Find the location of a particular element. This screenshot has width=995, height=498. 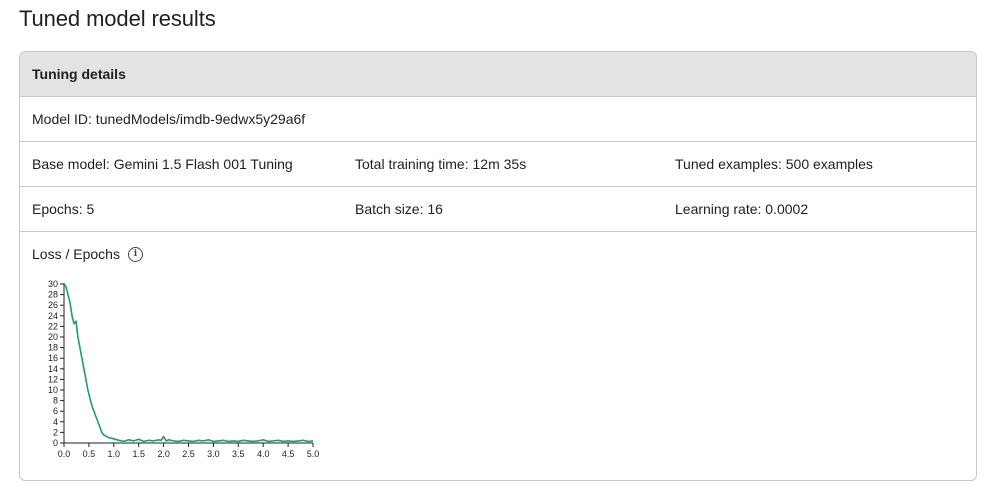

y-tick-label: 16 is located at coordinates (53, 358).